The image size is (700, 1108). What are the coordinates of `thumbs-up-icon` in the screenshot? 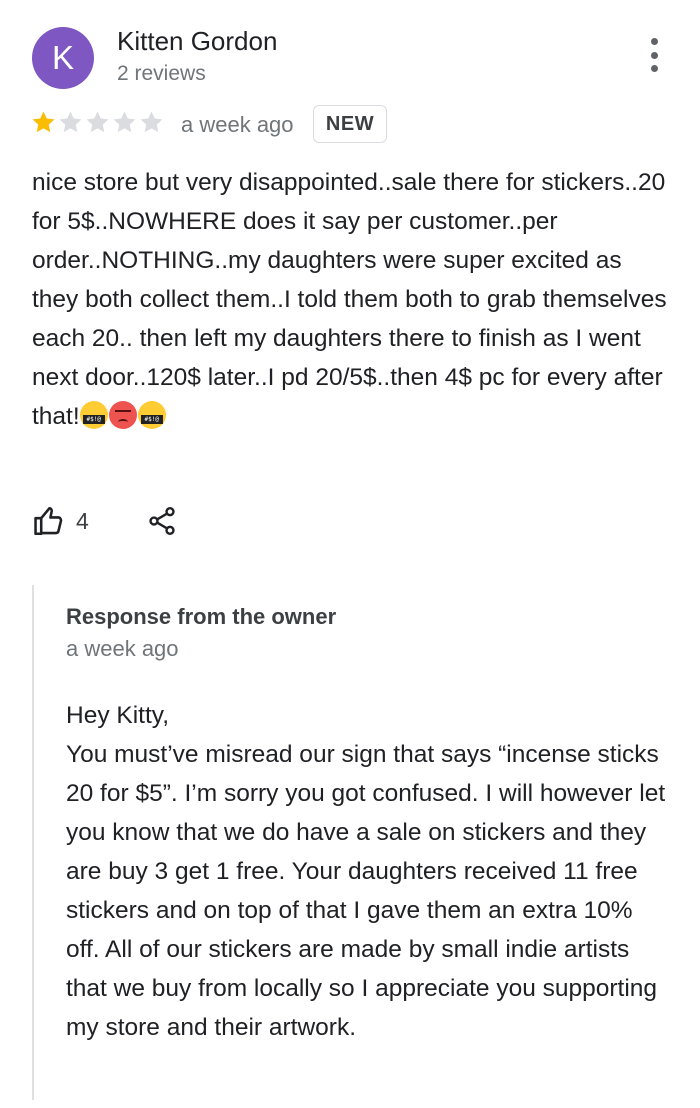 It's located at (48, 521).